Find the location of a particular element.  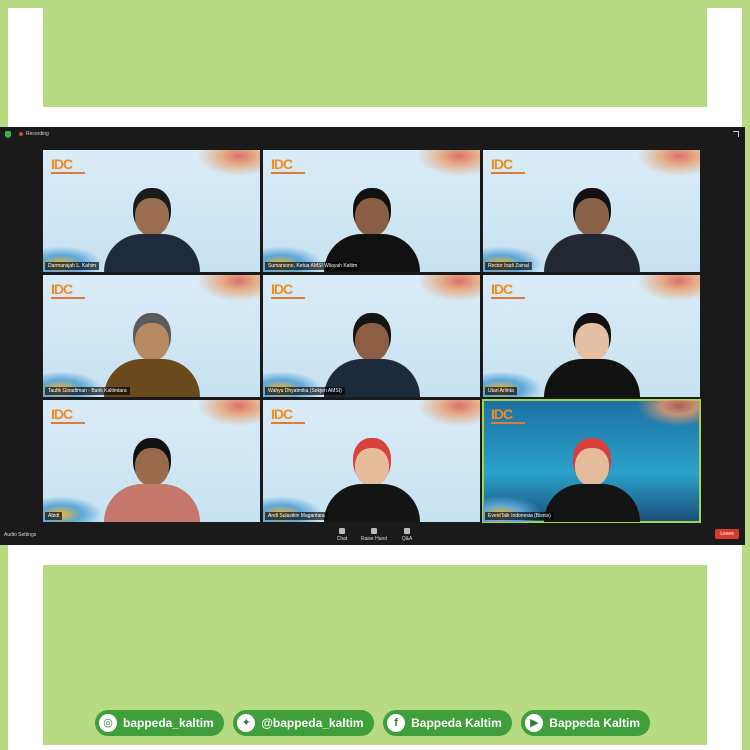

participant-tile: IDC EventTalk Indonesia (Bisnis) is located at coordinates (591, 461).